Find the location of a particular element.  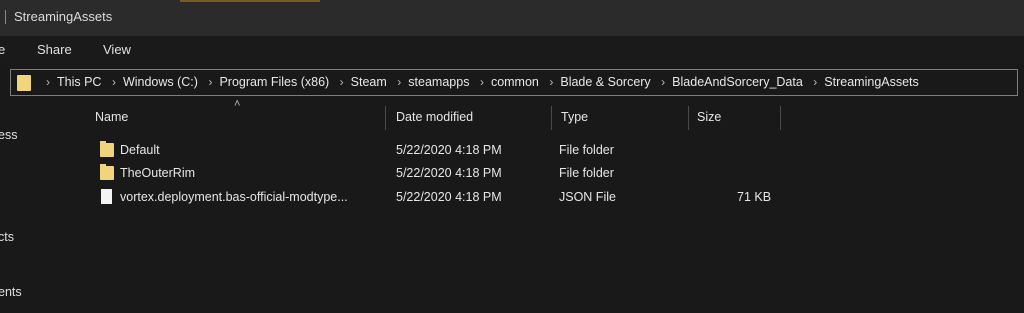

breadcrumb-this-pc: This PC is located at coordinates (79, 82).